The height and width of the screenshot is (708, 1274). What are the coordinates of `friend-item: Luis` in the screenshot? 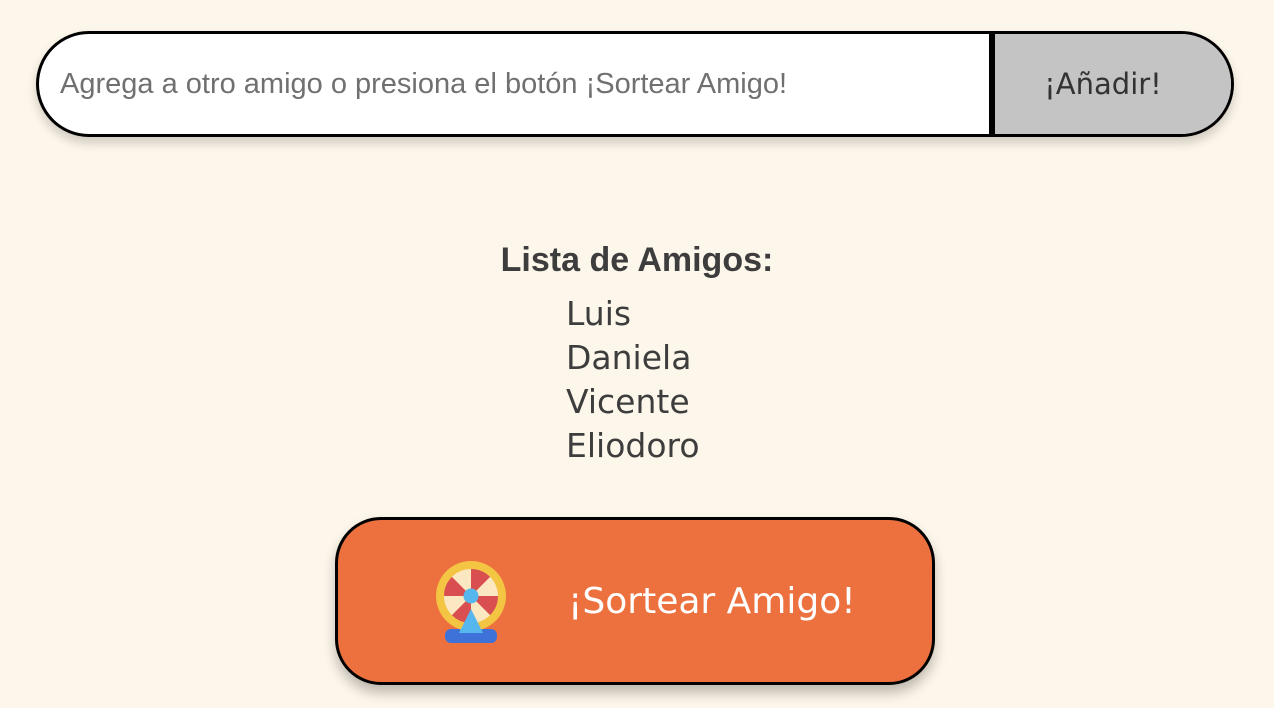 It's located at (599, 313).